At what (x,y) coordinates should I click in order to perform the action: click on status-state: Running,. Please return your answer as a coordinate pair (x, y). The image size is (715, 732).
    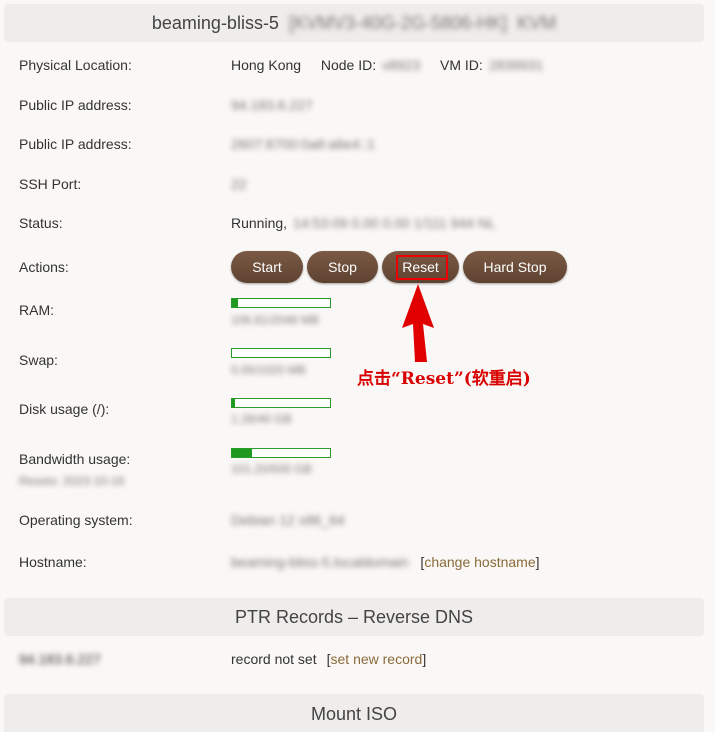
    Looking at the image, I should click on (259, 223).